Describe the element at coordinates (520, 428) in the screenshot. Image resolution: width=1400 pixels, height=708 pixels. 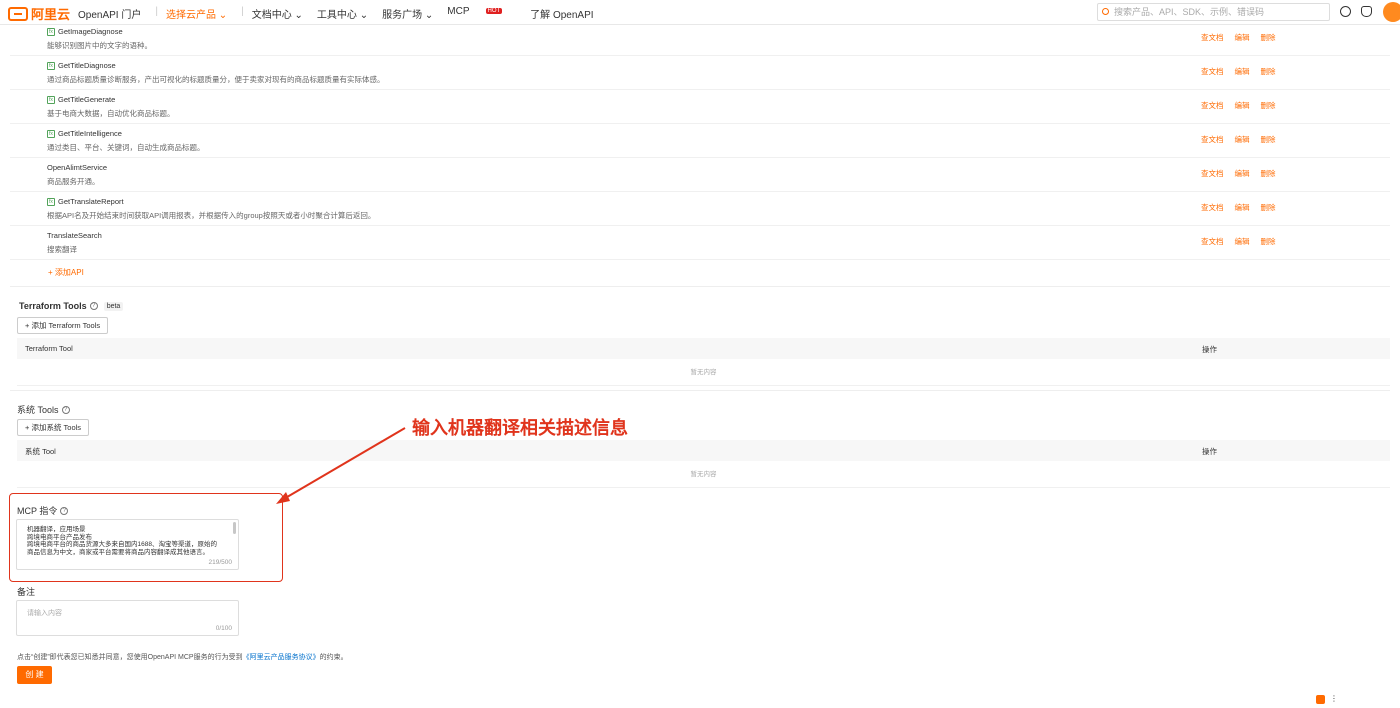
I see `annotation-text: 输入机器翻译相关描述信息` at that location.